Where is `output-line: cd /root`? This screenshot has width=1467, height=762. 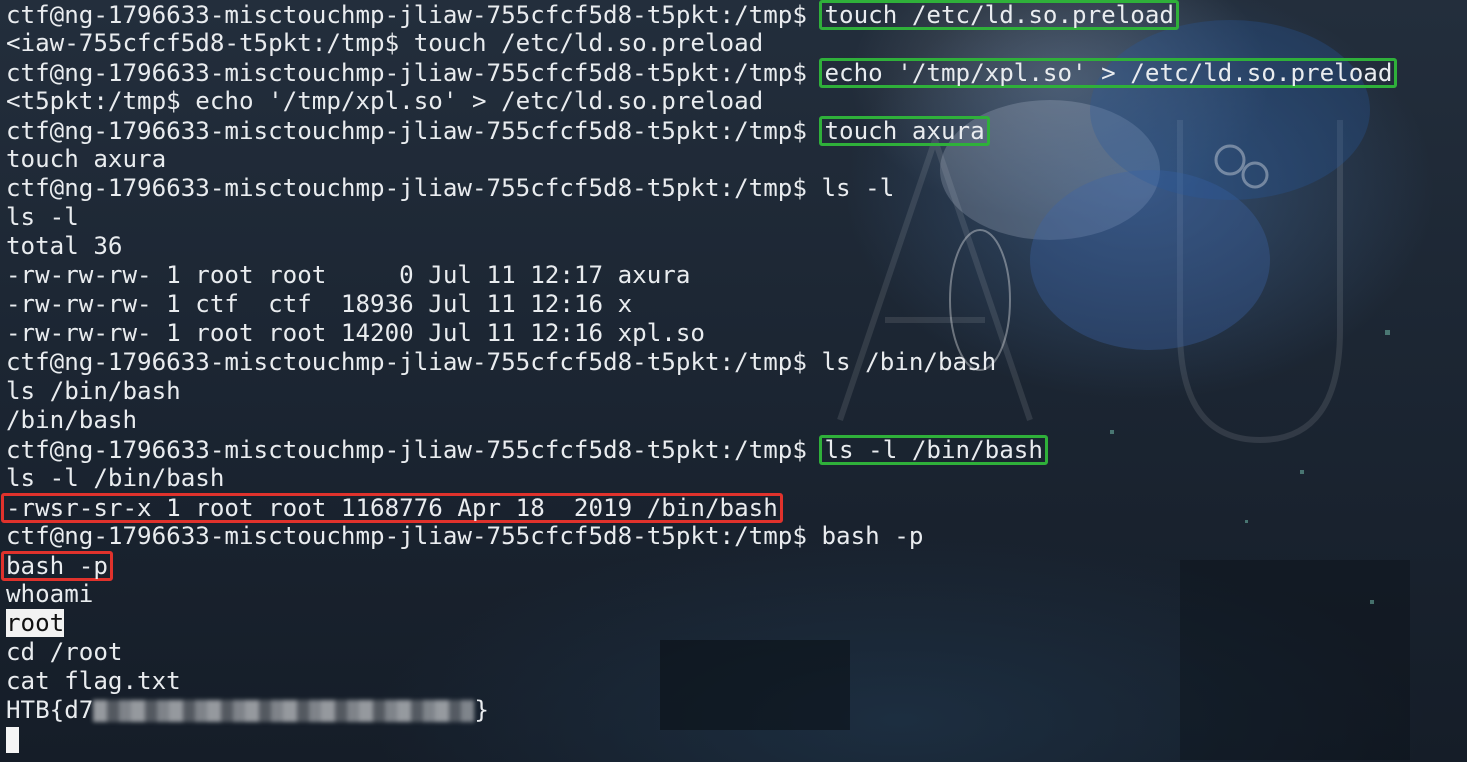 output-line: cd /root is located at coordinates (64, 652).